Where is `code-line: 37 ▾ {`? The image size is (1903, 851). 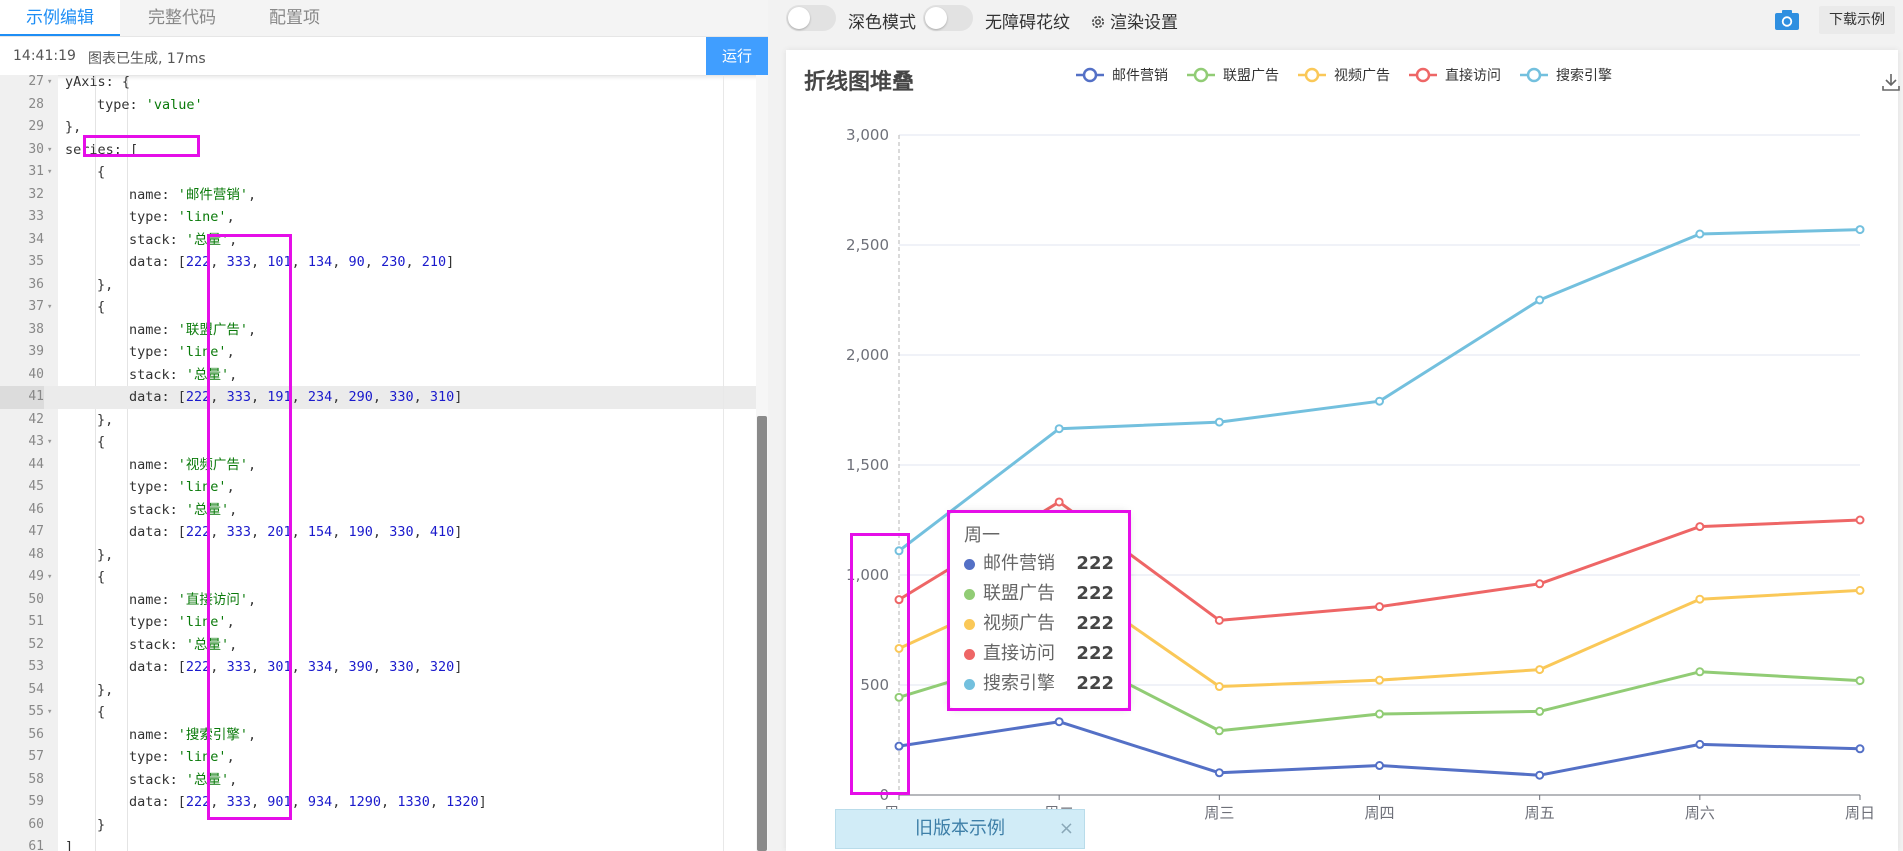 code-line: 37 ▾ { is located at coordinates (378, 307).